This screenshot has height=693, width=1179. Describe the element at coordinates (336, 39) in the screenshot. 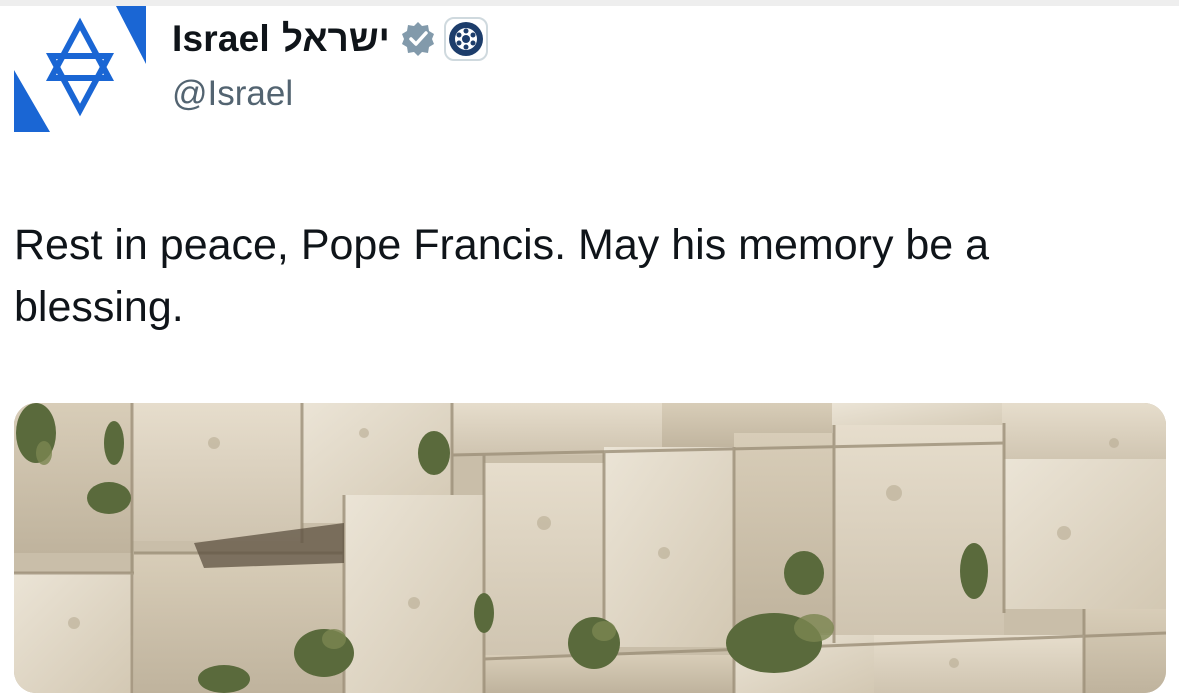

I see `display-name-hebrew: ישראל` at that location.